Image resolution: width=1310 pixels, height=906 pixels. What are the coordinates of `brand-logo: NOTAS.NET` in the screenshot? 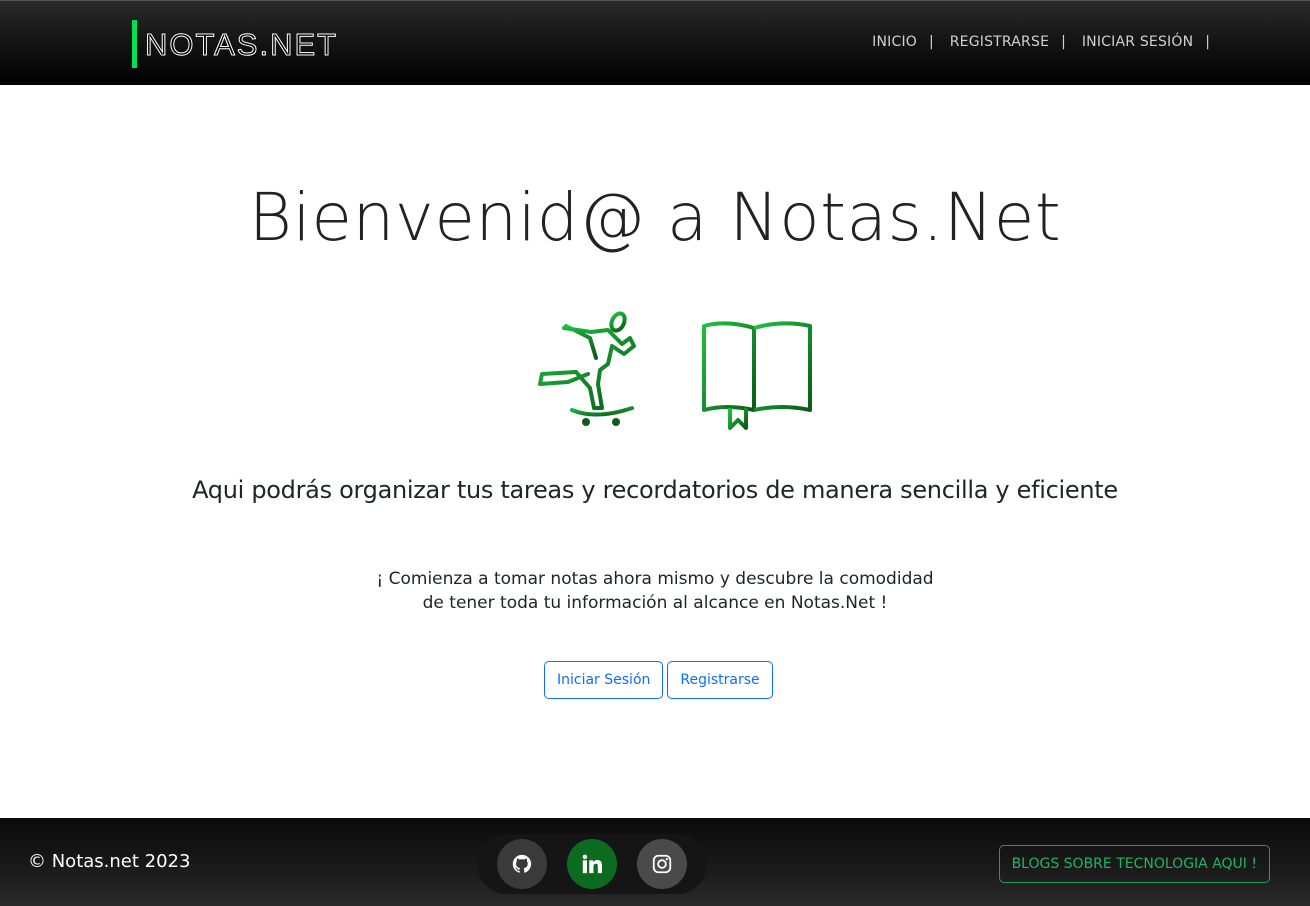 It's located at (235, 44).